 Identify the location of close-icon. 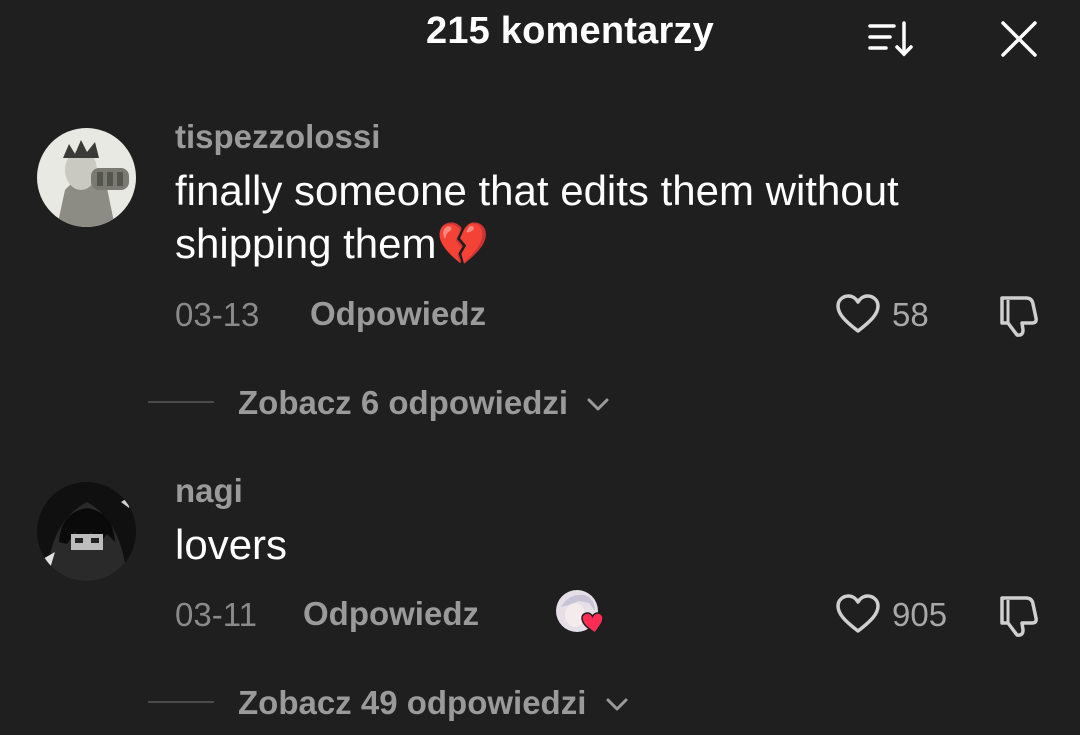
(1019, 39).